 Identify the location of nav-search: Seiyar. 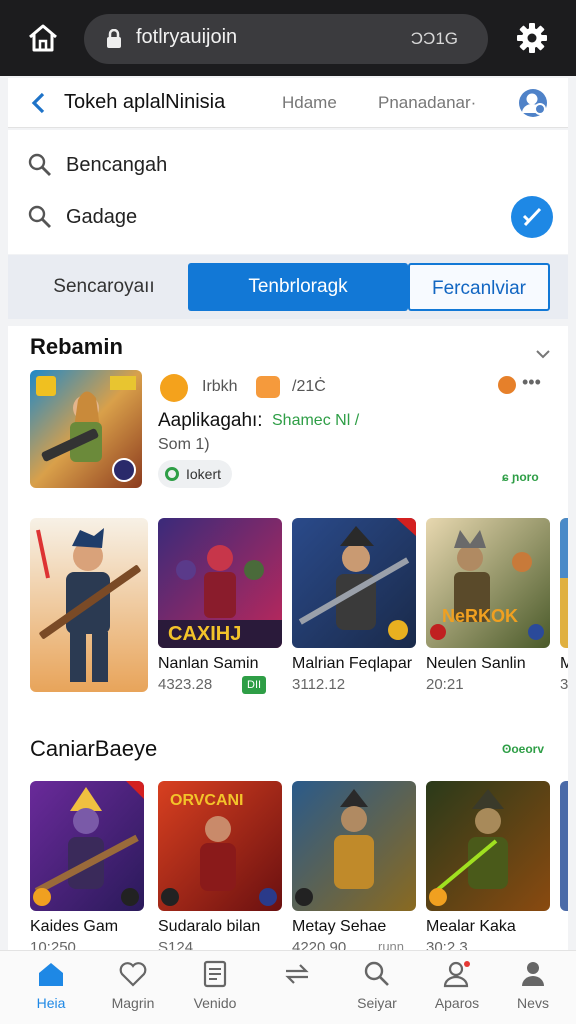
(377, 990).